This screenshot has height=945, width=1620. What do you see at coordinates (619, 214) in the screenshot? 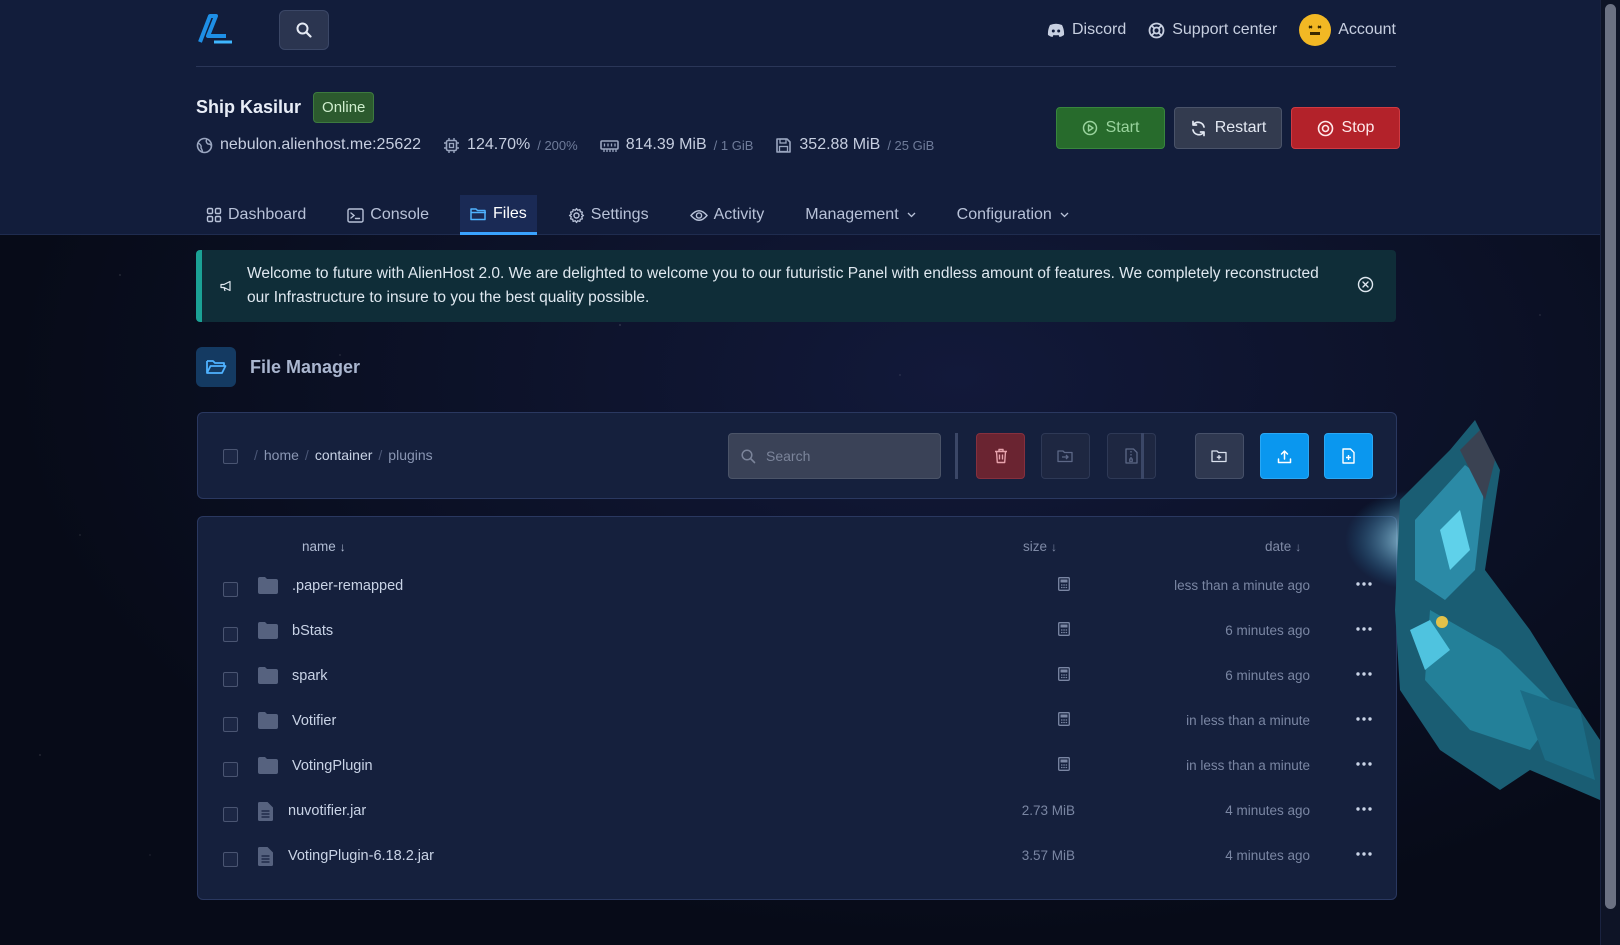
I see `tab-settings-label: Settings` at bounding box center [619, 214].